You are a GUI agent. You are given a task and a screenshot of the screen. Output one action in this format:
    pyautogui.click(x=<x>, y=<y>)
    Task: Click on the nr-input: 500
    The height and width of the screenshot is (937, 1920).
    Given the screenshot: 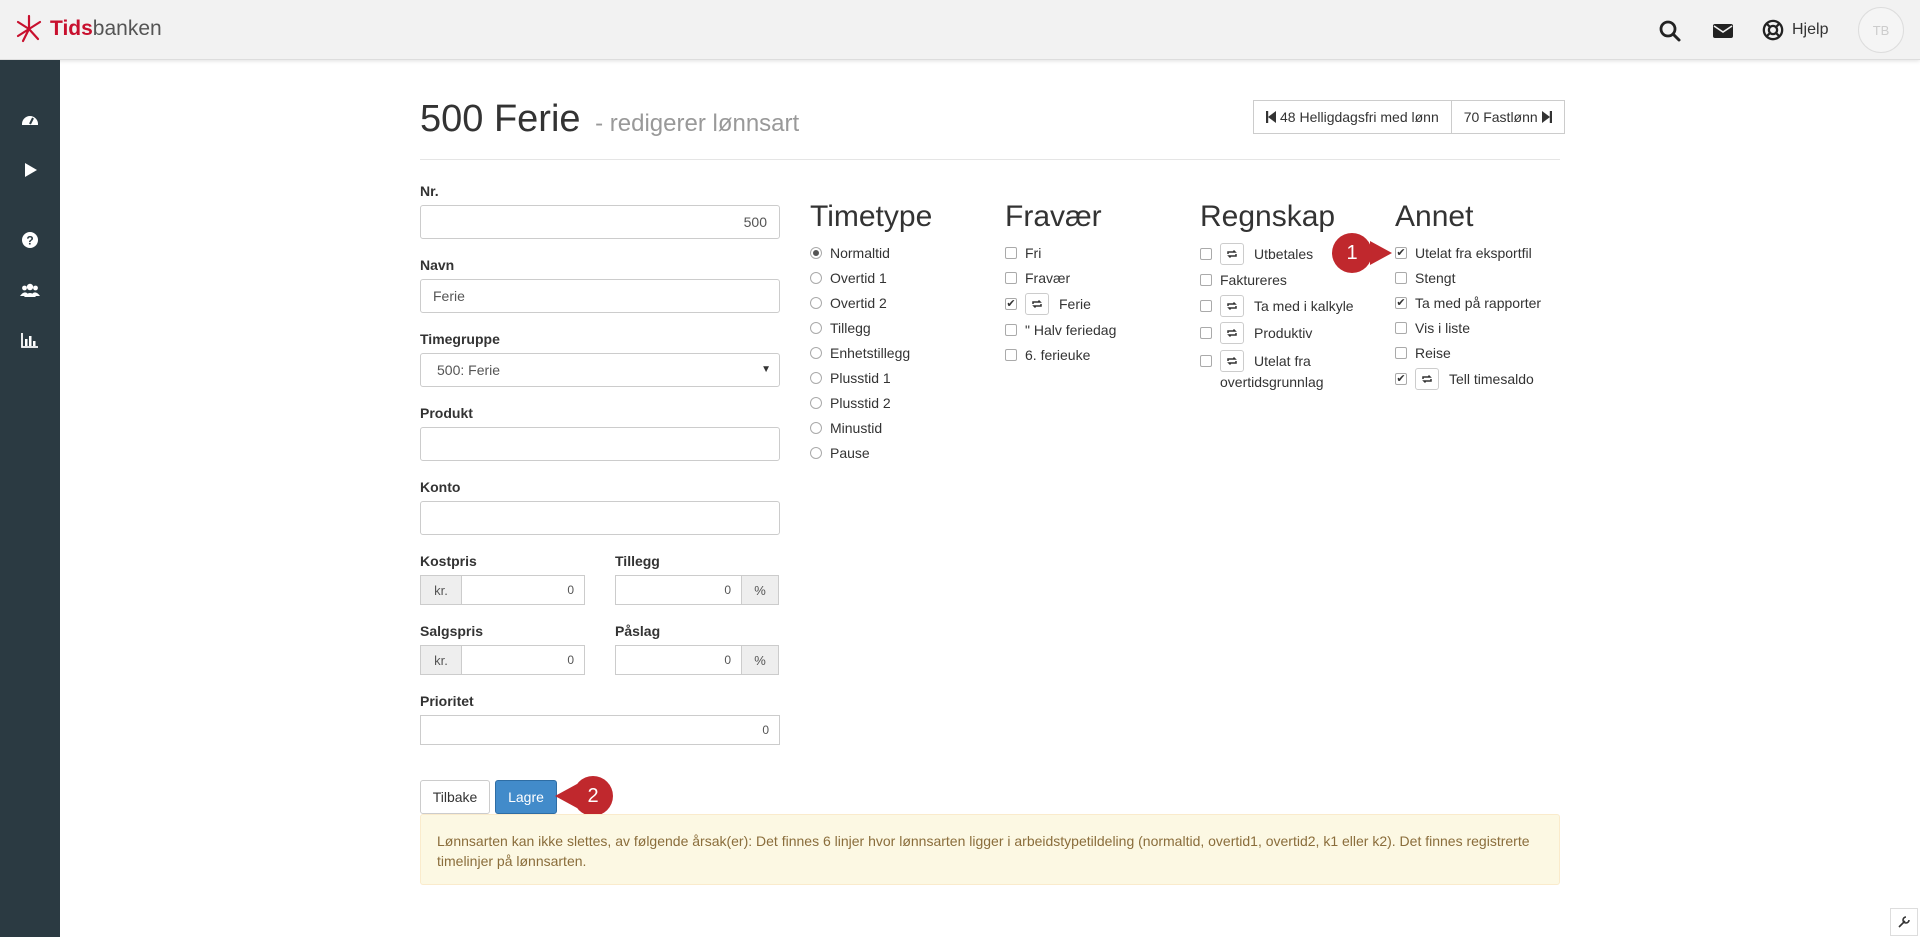 What is the action you would take?
    pyautogui.click(x=600, y=222)
    